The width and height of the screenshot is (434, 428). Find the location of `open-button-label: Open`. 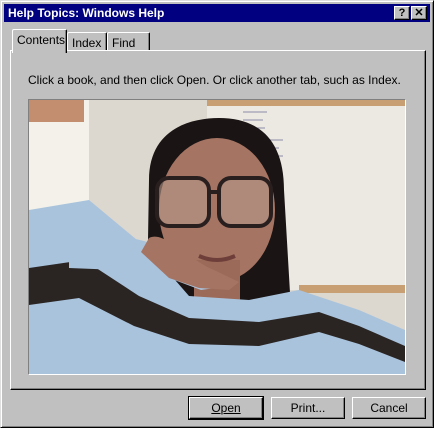

open-button-label: Open is located at coordinates (226, 408).